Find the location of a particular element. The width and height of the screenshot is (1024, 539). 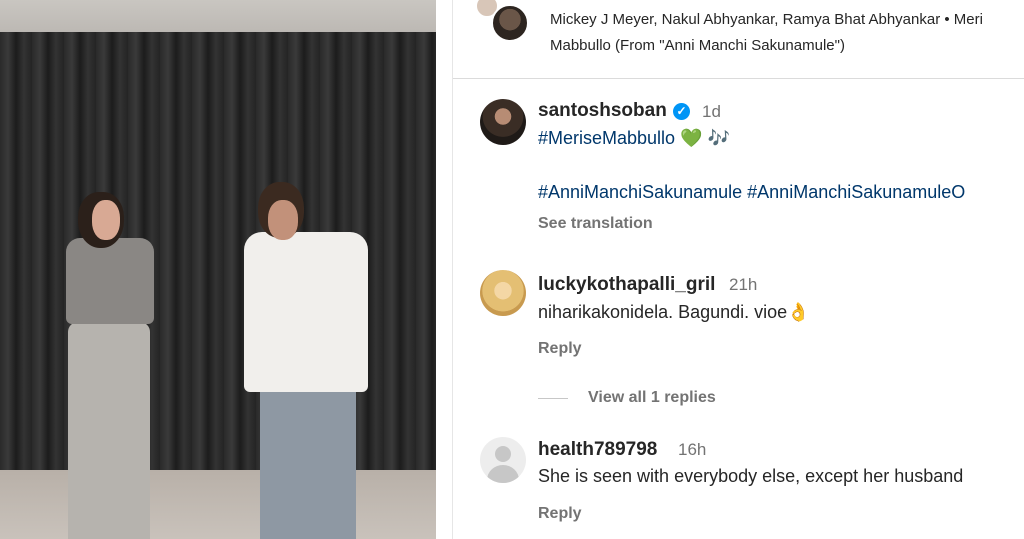

view-replies-button: View all 1 replies is located at coordinates (652, 398).